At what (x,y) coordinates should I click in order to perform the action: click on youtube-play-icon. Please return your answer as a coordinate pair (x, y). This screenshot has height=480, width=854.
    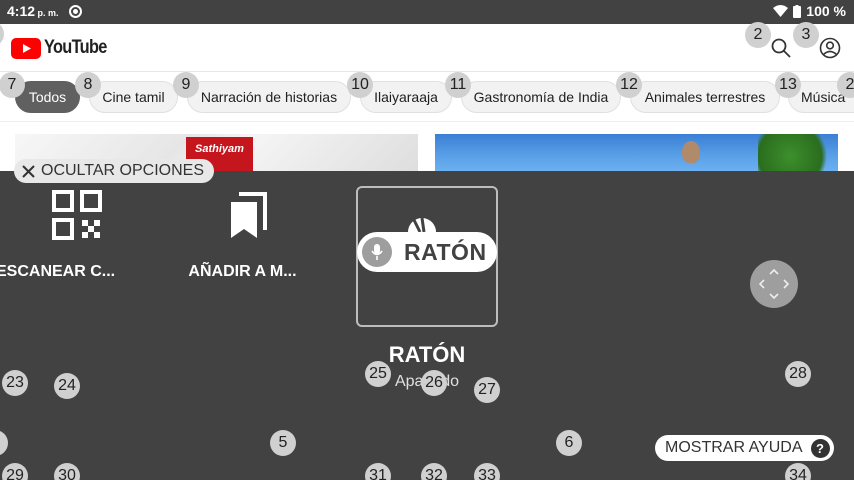
    Looking at the image, I should click on (26, 48).